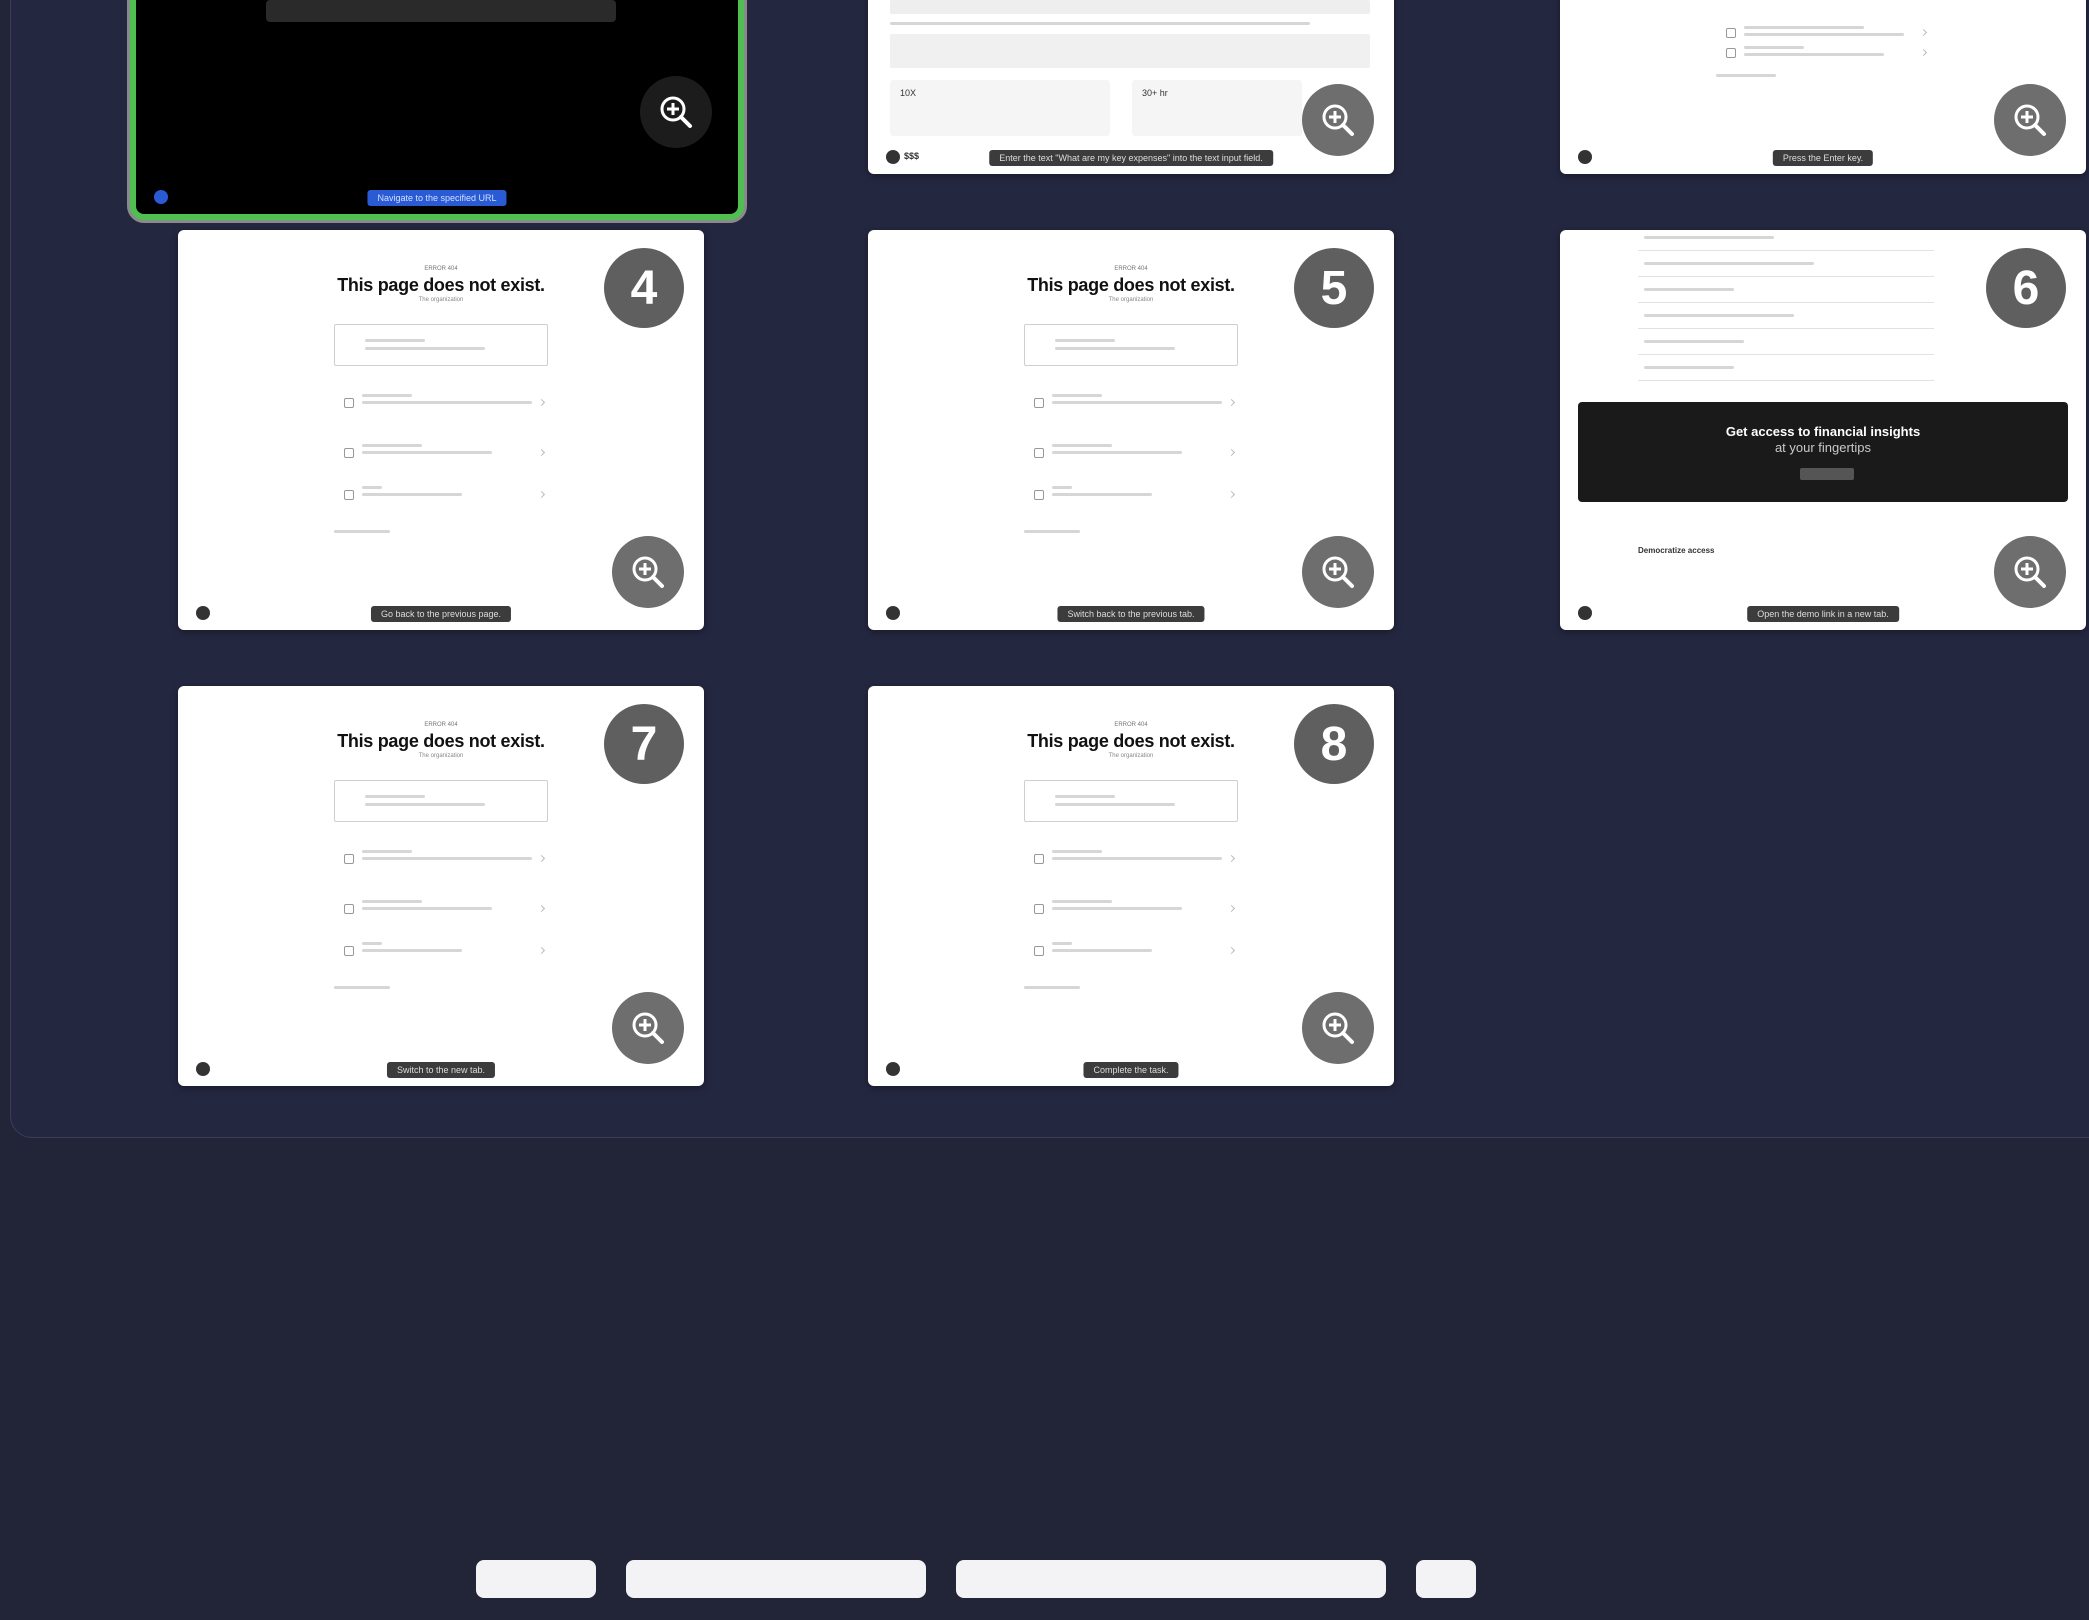 The width and height of the screenshot is (2089, 1620). Describe the element at coordinates (437, 198) in the screenshot. I see `step-caption: Navigate to the specified URL` at that location.